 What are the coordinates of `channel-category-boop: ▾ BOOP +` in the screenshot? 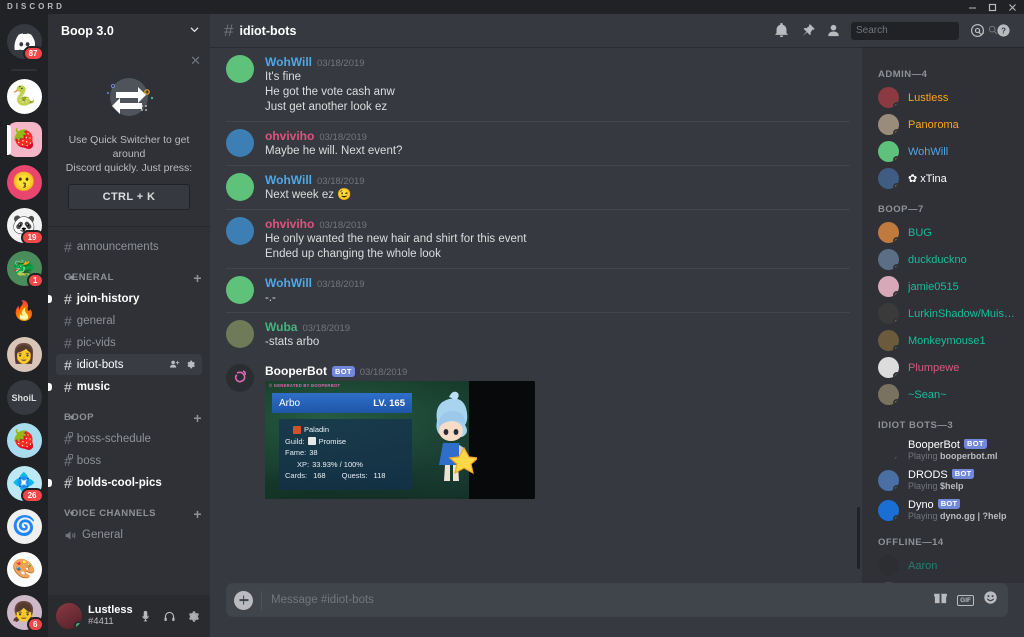 It's located at (129, 412).